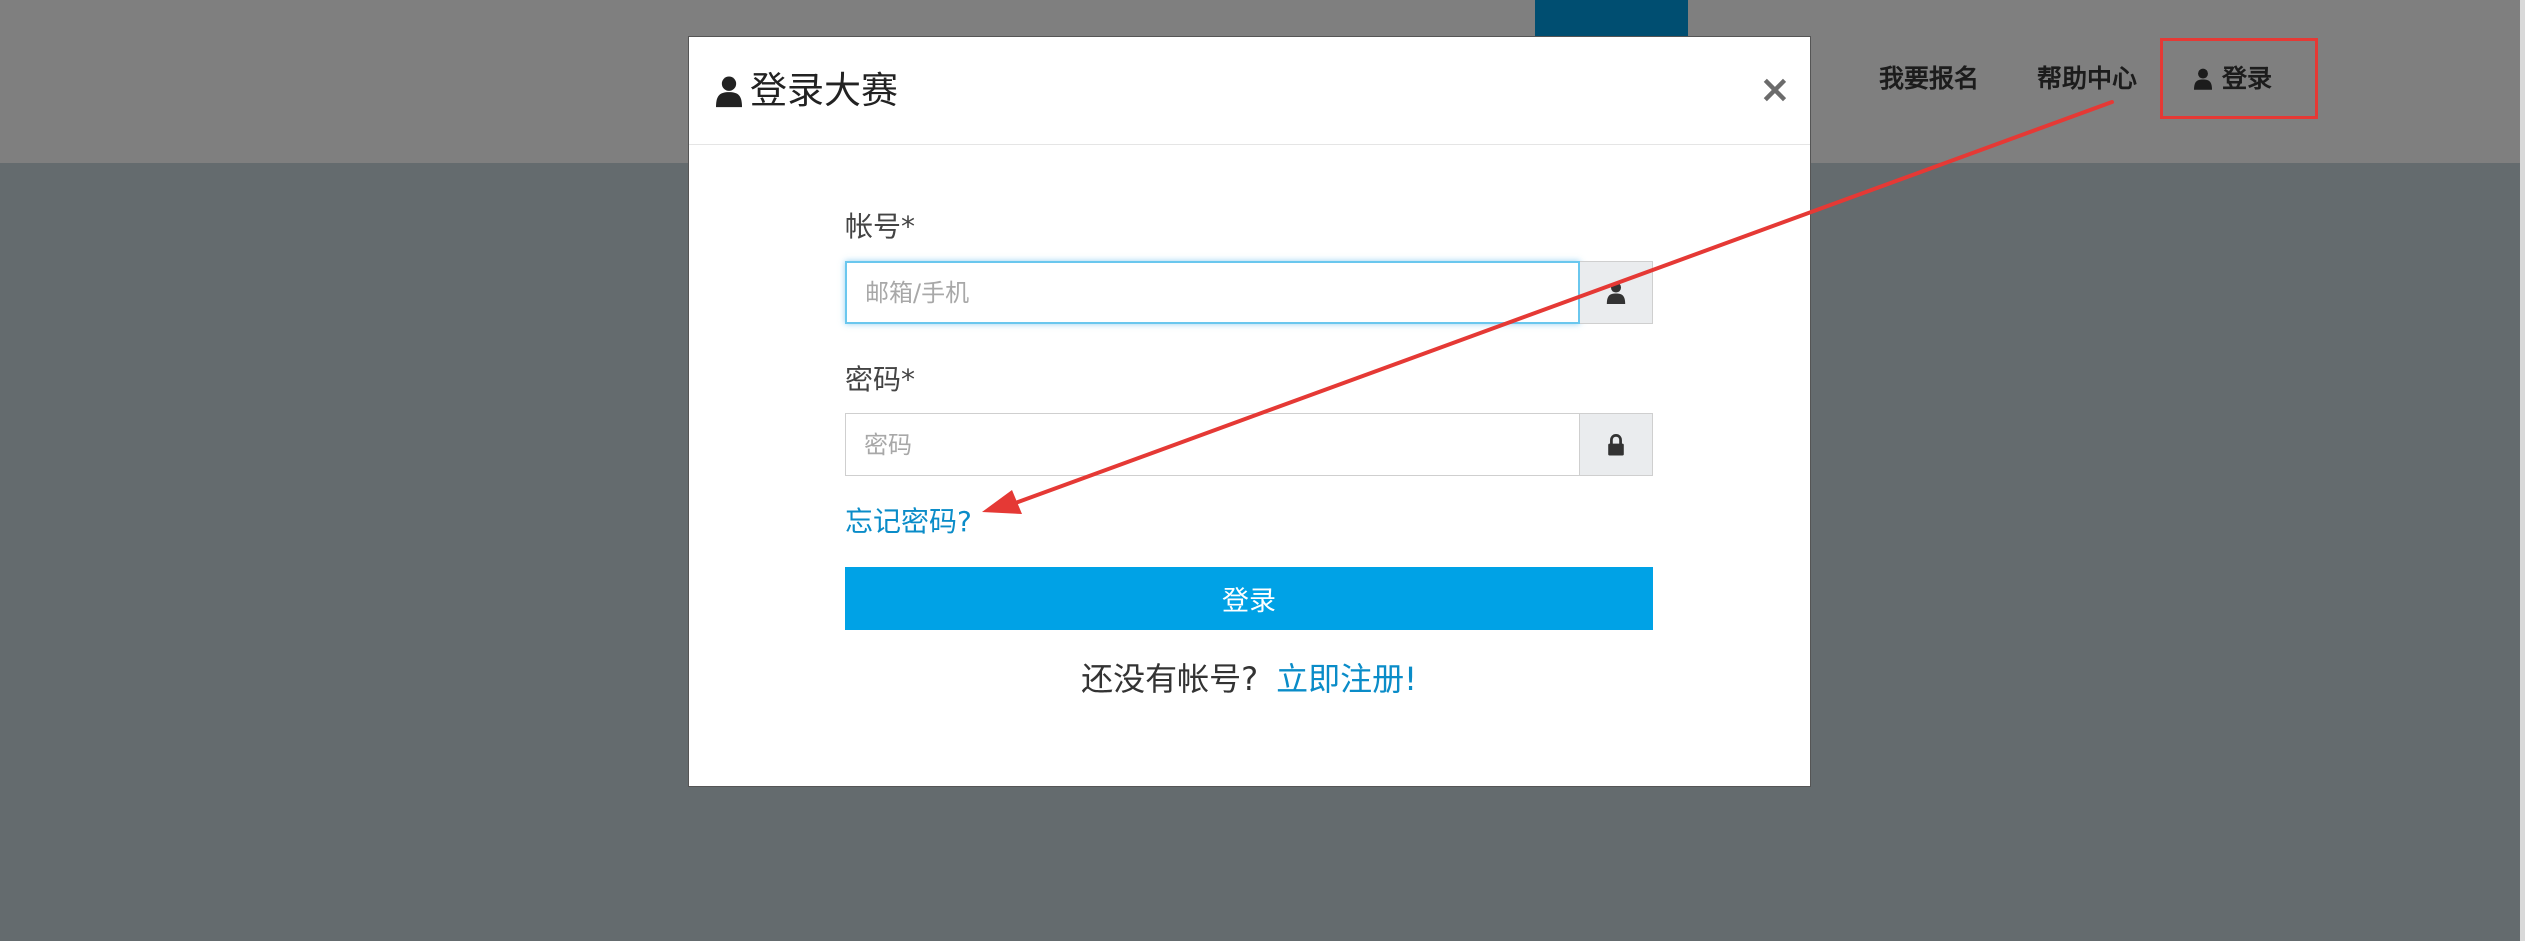 The width and height of the screenshot is (2525, 941). I want to click on password-field-label: 密码*, so click(880, 379).